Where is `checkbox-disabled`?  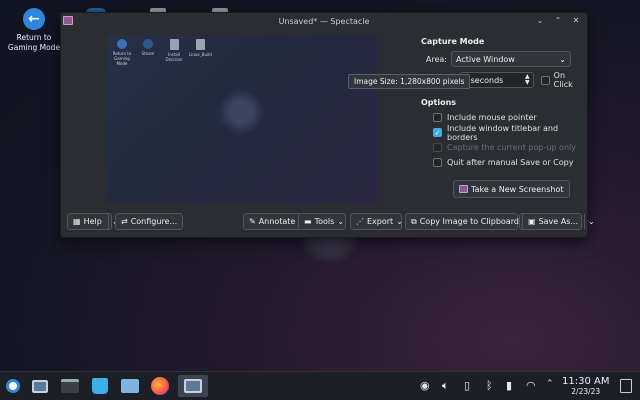 checkbox-disabled is located at coordinates (437, 147).